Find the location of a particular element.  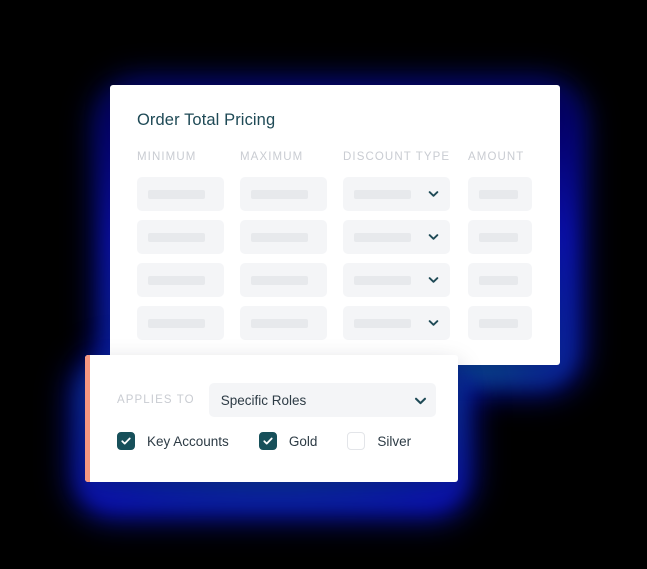

checkbox-key-accounts: Key Accounts is located at coordinates (173, 441).